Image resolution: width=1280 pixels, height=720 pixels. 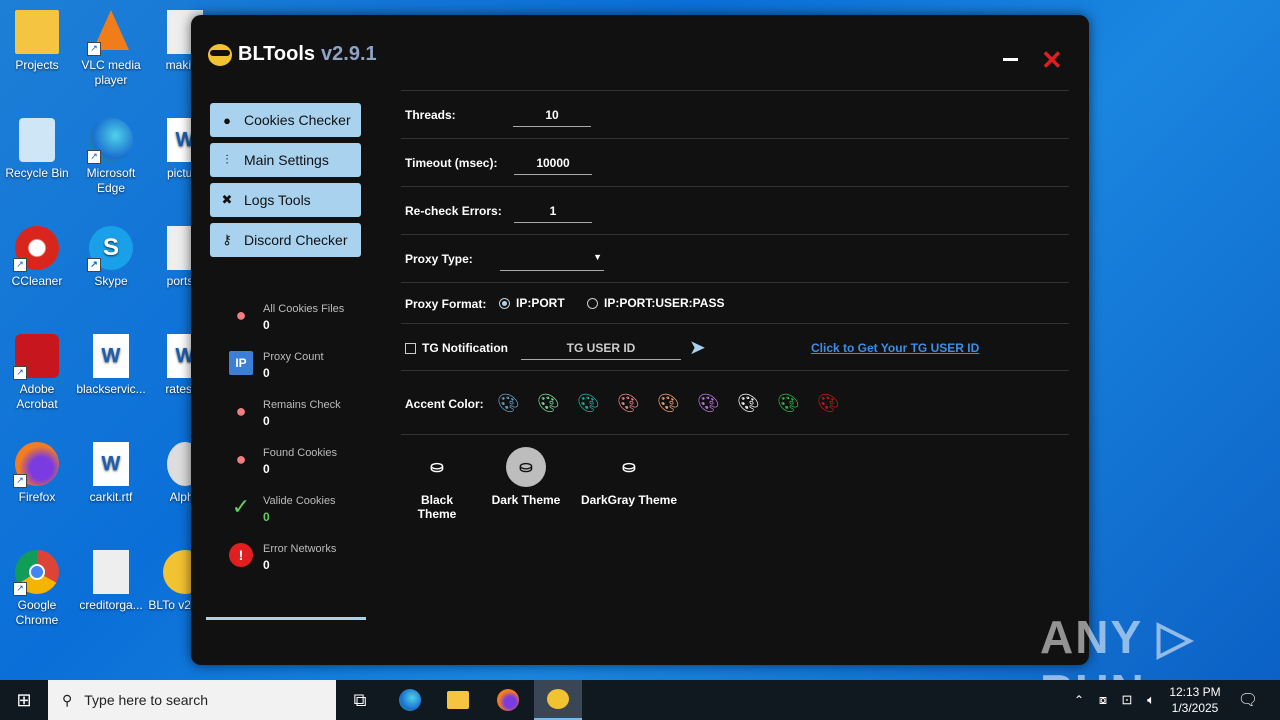 What do you see at coordinates (37, 473) in the screenshot?
I see `desktop-icon-firefox: ↗ Firefox` at bounding box center [37, 473].